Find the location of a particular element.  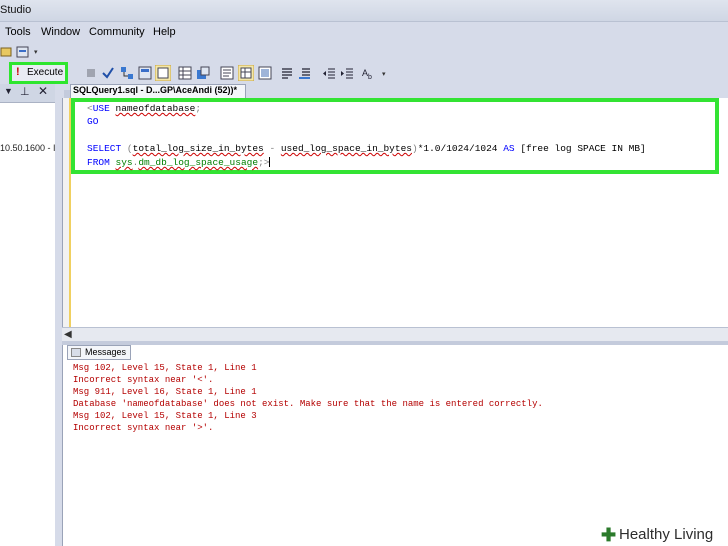

results-grid-icon is located at coordinates (185, 73).